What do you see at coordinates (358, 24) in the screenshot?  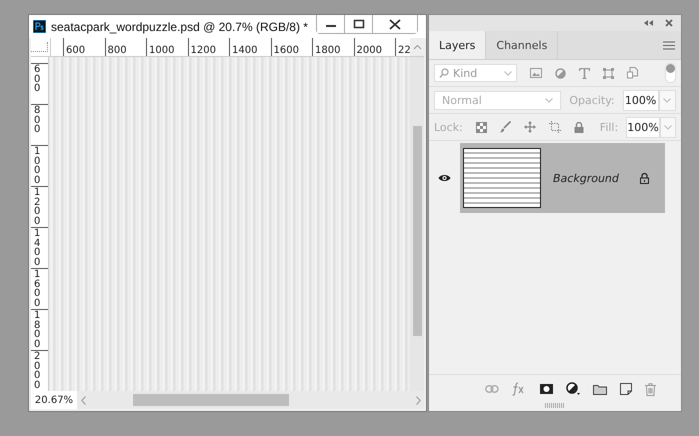 I see `maximize-icon` at bounding box center [358, 24].